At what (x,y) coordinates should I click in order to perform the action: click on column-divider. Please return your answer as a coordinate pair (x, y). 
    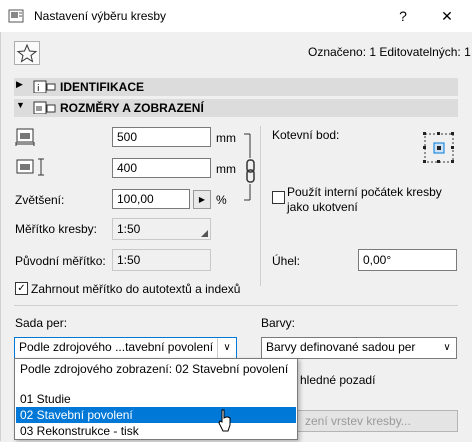
    Looking at the image, I should click on (260, 206).